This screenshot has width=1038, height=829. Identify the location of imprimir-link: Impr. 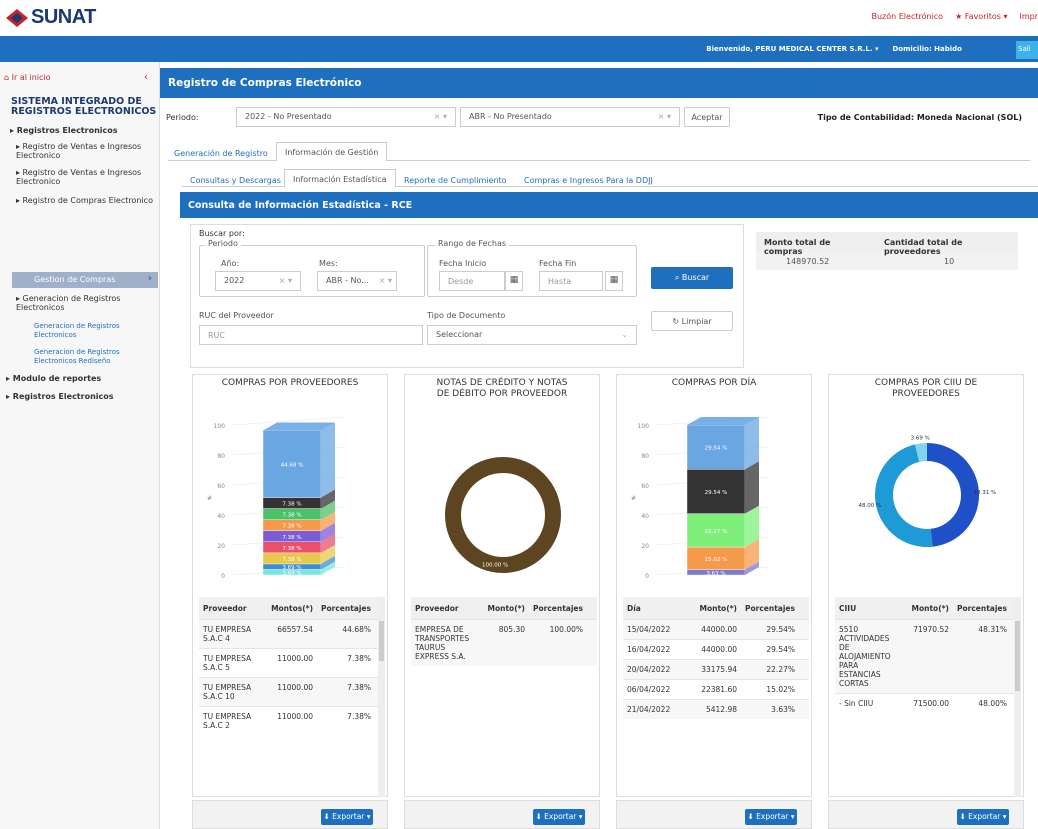
(1028, 16).